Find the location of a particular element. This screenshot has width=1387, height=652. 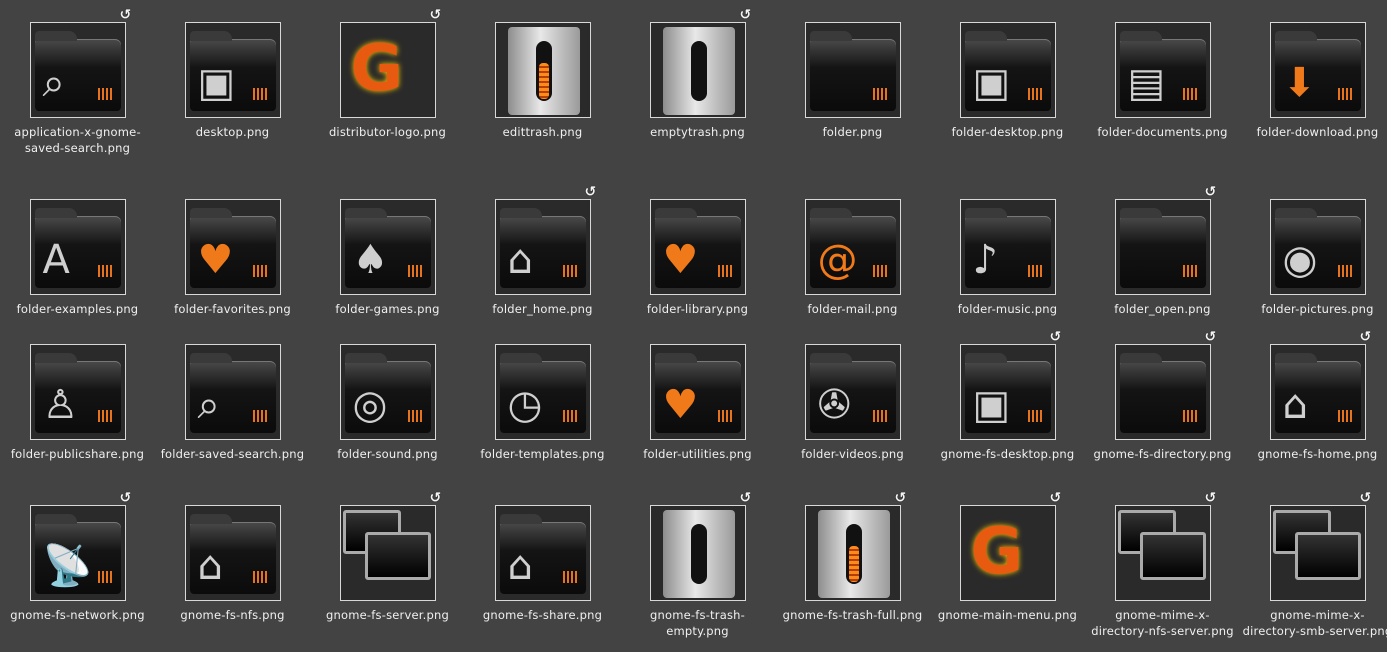

file-item: ▤ folder-documents.png is located at coordinates (1162, 81).